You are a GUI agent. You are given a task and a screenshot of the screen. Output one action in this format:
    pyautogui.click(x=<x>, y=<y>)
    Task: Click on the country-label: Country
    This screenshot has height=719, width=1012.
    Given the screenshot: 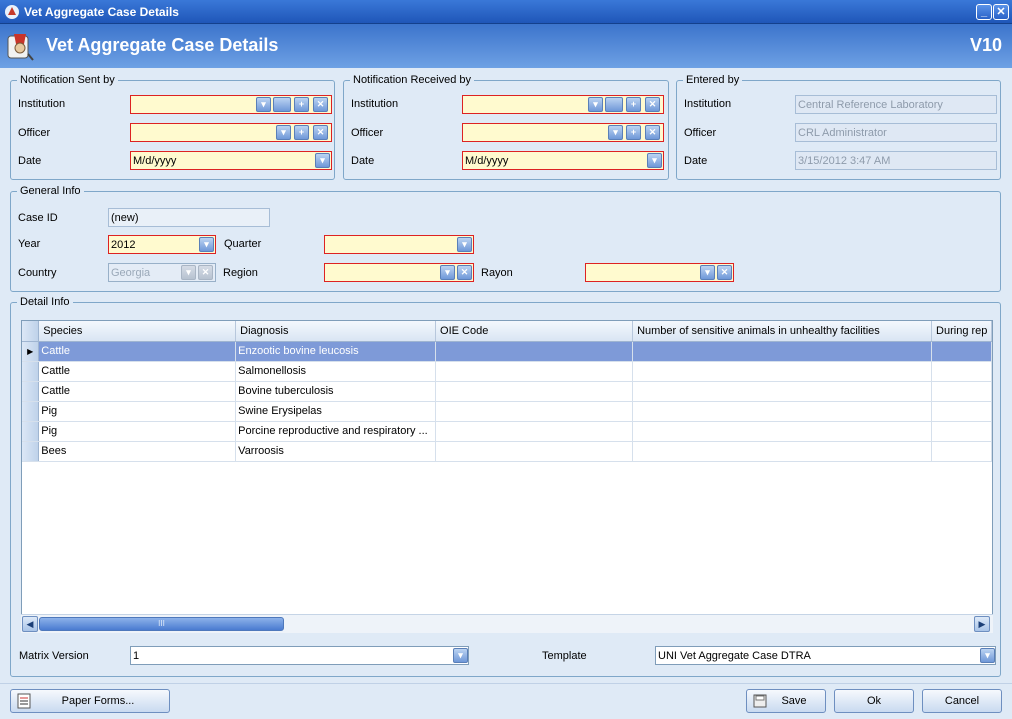 What is the action you would take?
    pyautogui.click(x=37, y=273)
    